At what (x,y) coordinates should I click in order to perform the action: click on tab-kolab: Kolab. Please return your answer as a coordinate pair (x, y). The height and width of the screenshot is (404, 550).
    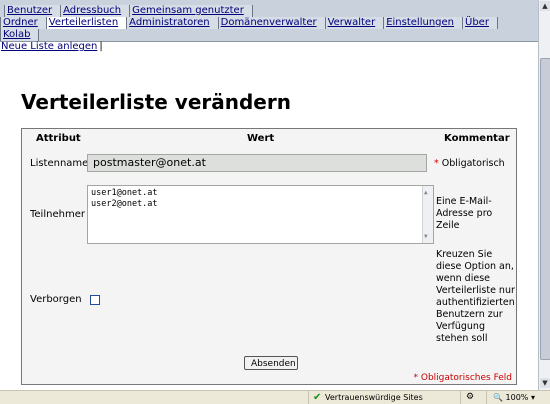
    Looking at the image, I should click on (20, 35).